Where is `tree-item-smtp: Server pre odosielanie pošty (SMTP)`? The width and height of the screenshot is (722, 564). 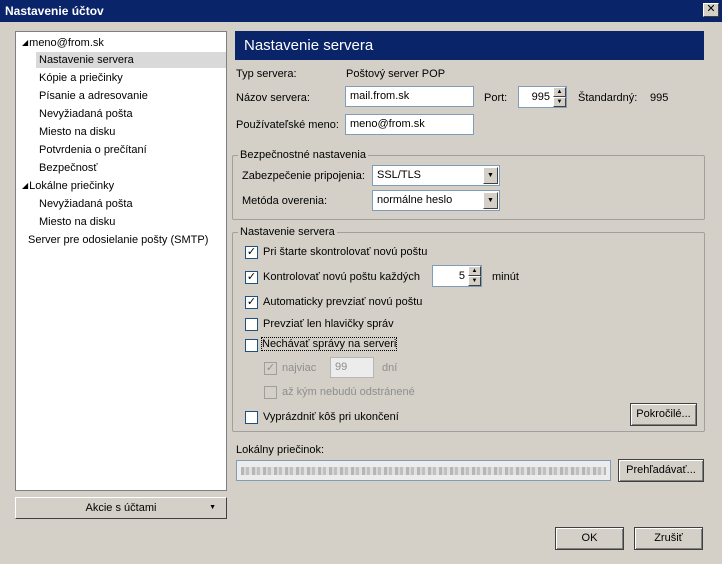
tree-item-smtp: Server pre odosielanie pošty (SMTP) is located at coordinates (118, 240).